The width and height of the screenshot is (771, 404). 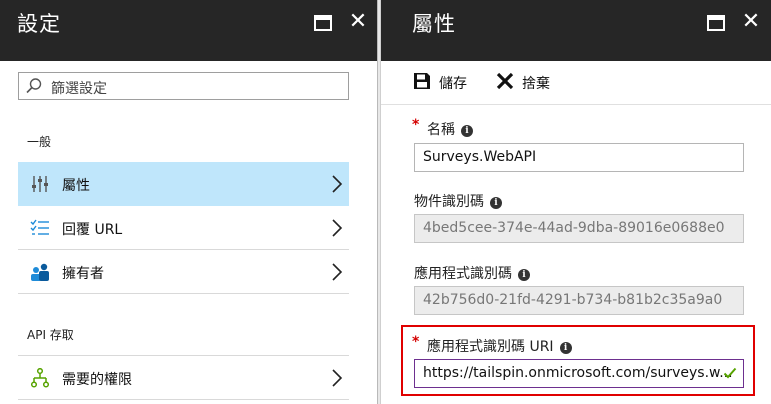 What do you see at coordinates (183, 272) in the screenshot?
I see `sidebar-item-owners: 擁有者` at bounding box center [183, 272].